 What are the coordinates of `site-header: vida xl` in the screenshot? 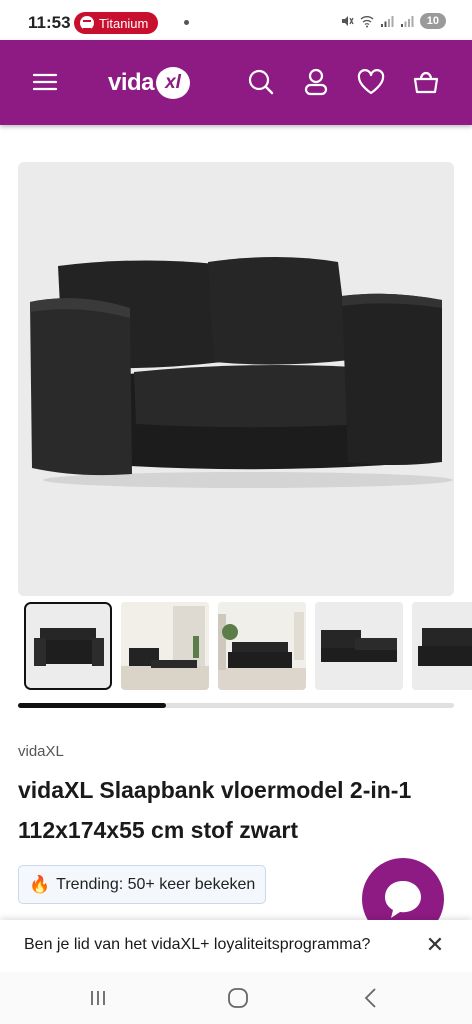 It's located at (236, 82).